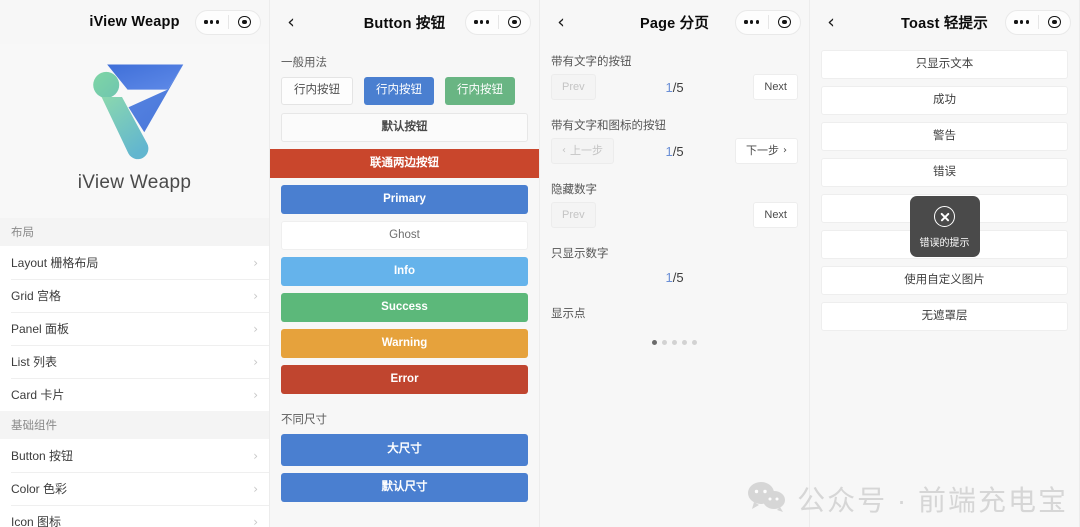  Describe the element at coordinates (36, 296) in the screenshot. I see `list-item-label: Grid 宫格` at that location.